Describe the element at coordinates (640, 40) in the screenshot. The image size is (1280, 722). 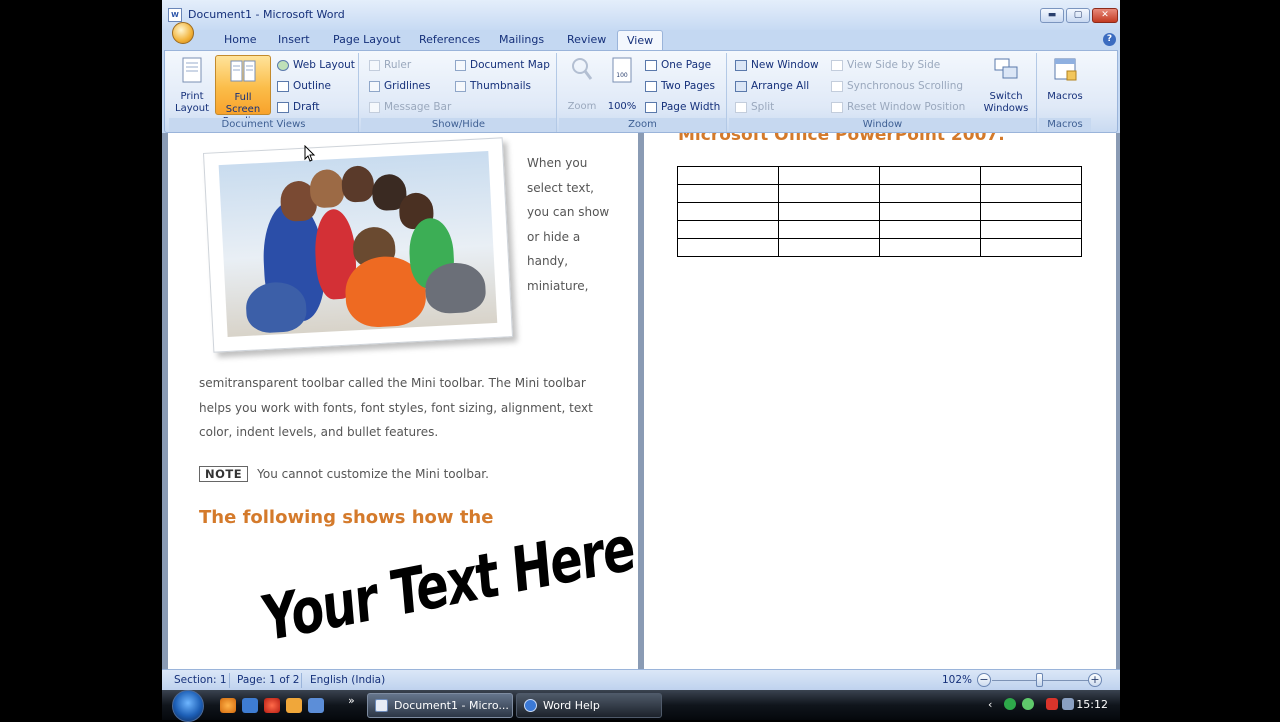
I see `tab-view: View` at that location.